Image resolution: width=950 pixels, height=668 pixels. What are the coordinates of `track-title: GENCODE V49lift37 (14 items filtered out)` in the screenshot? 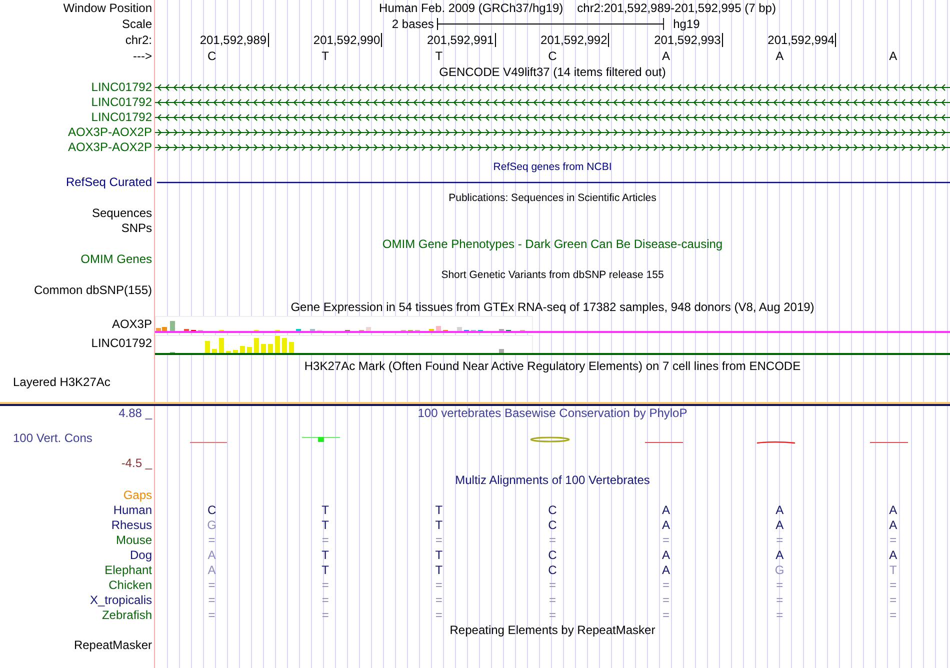 It's located at (552, 72).